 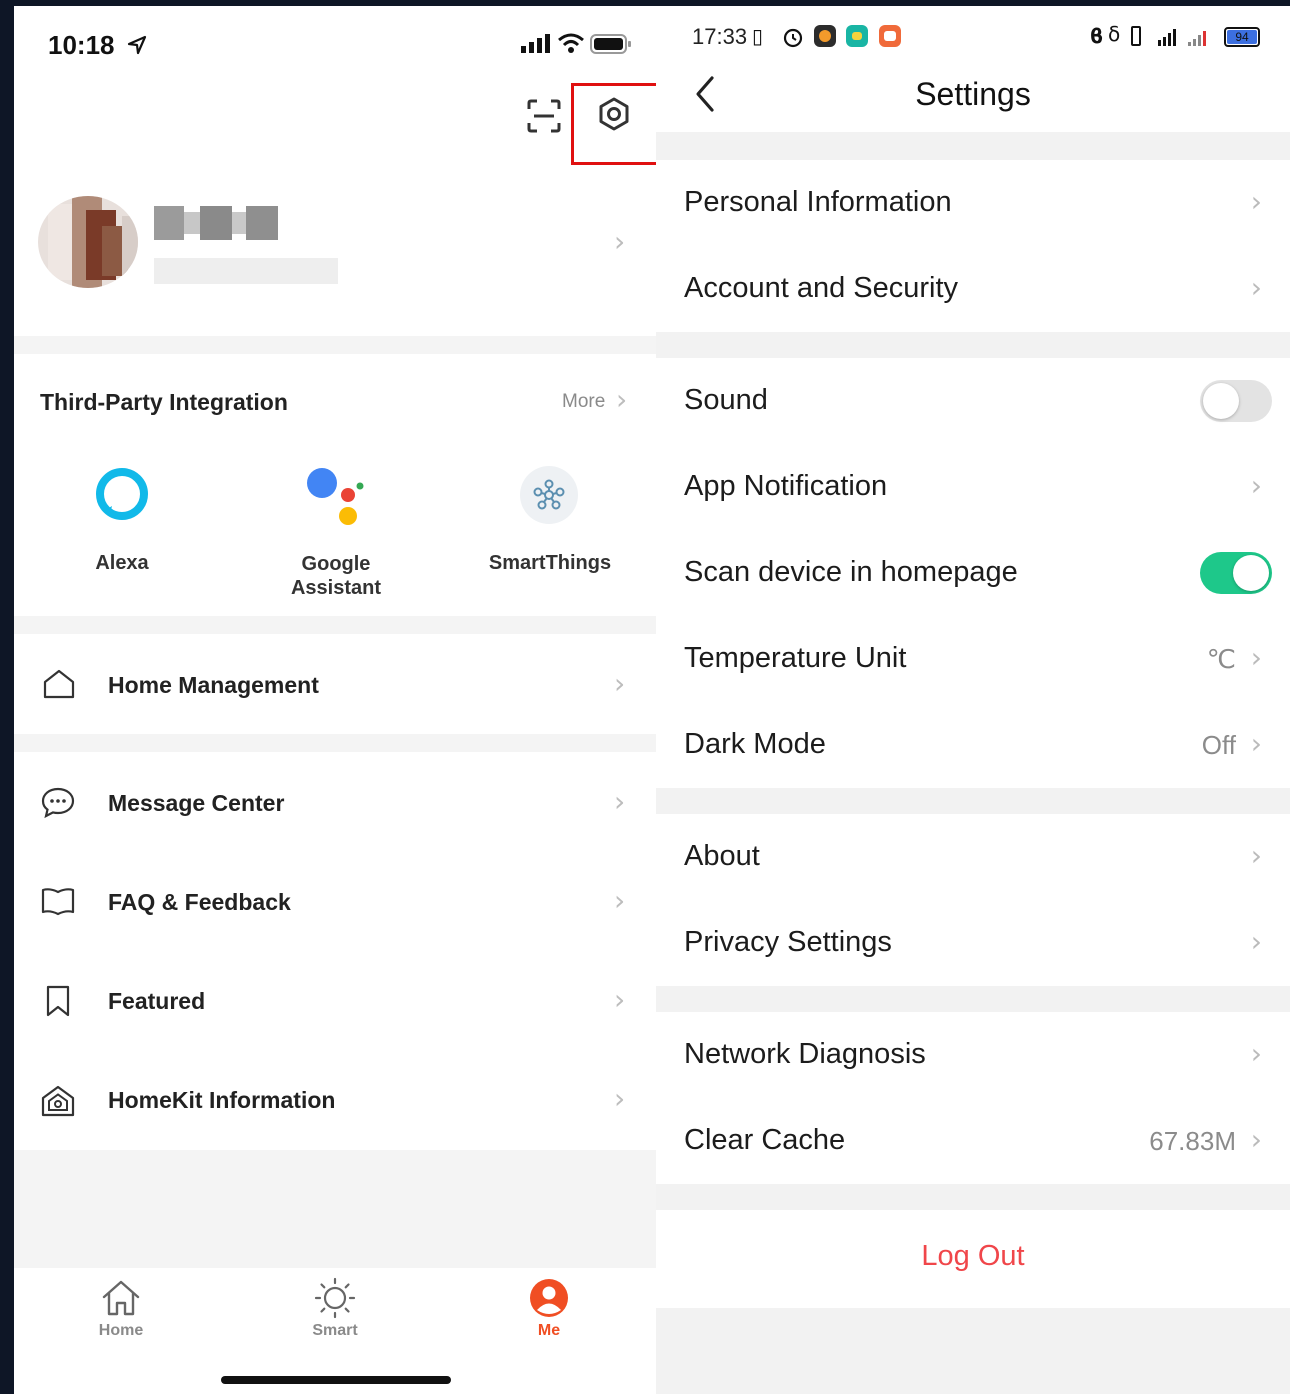 What do you see at coordinates (973, 1256) in the screenshot?
I see `logout-button: Log Out` at bounding box center [973, 1256].